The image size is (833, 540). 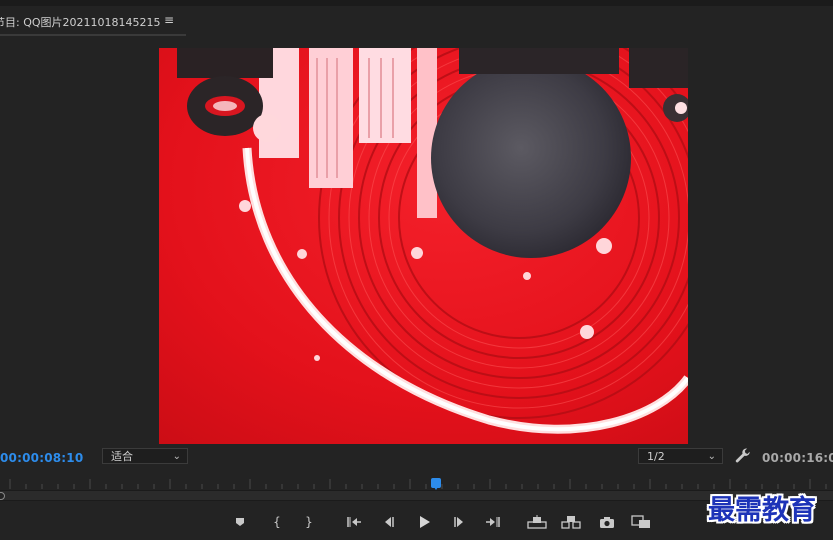 What do you see at coordinates (459, 522) in the screenshot?
I see `step-forward-icon` at bounding box center [459, 522].